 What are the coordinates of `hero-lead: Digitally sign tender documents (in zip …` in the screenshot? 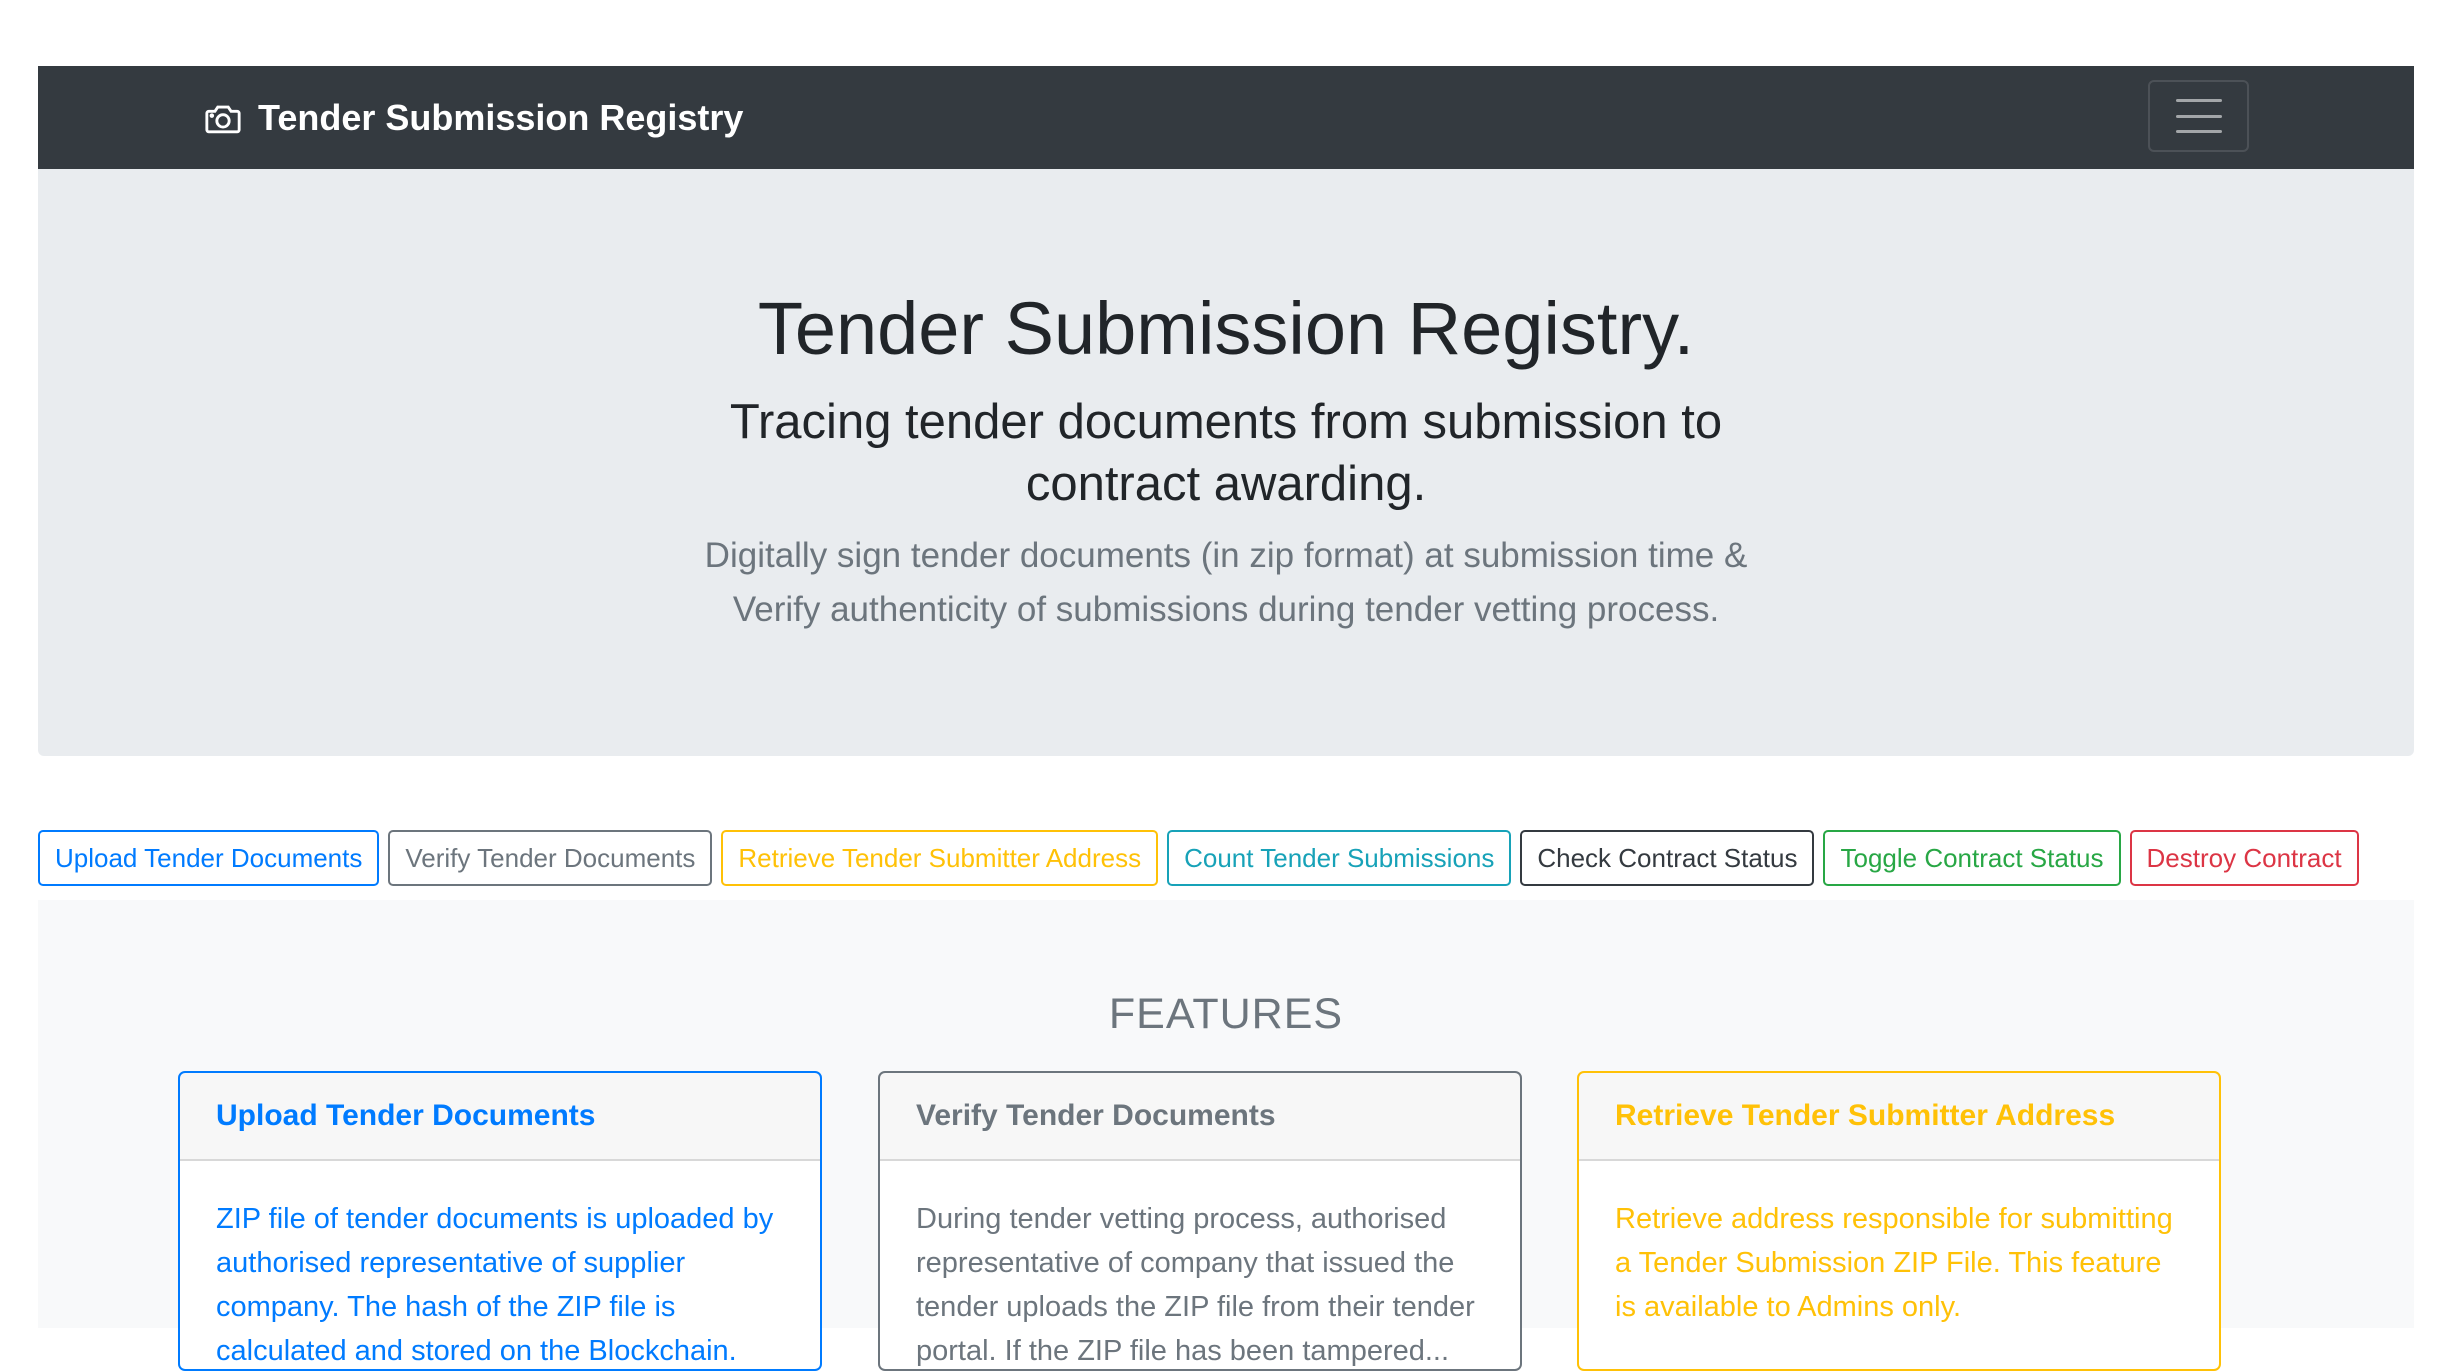 It's located at (1226, 582).